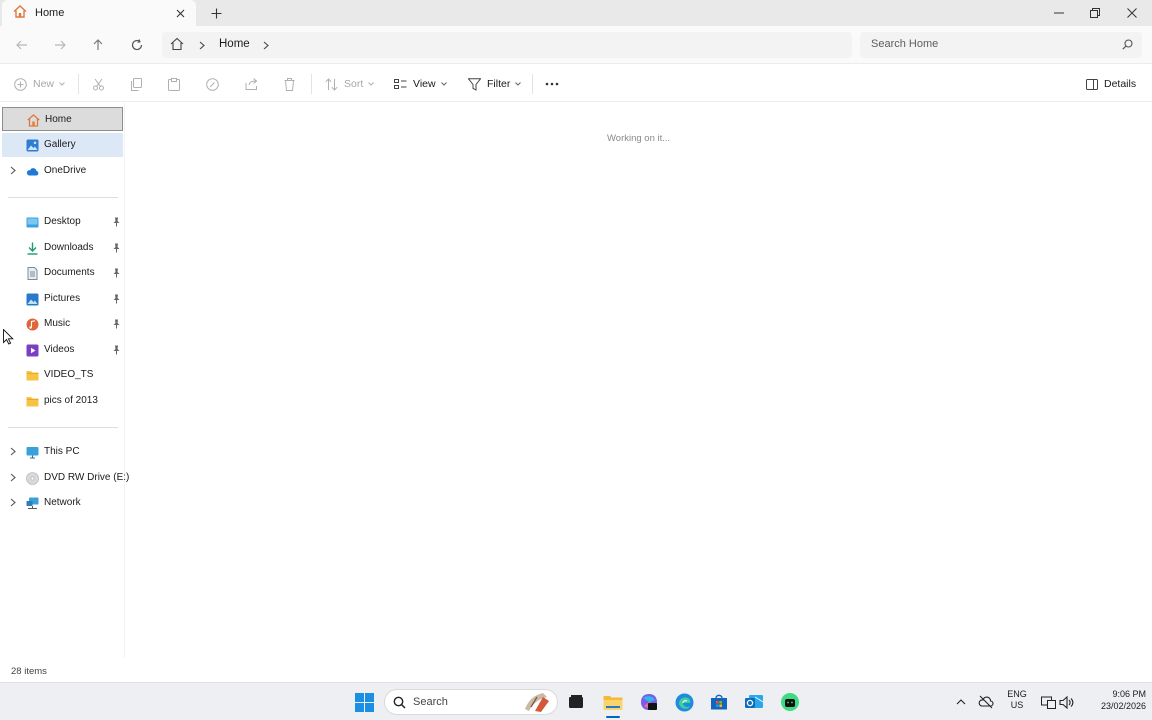  I want to click on view-icon, so click(400, 83).